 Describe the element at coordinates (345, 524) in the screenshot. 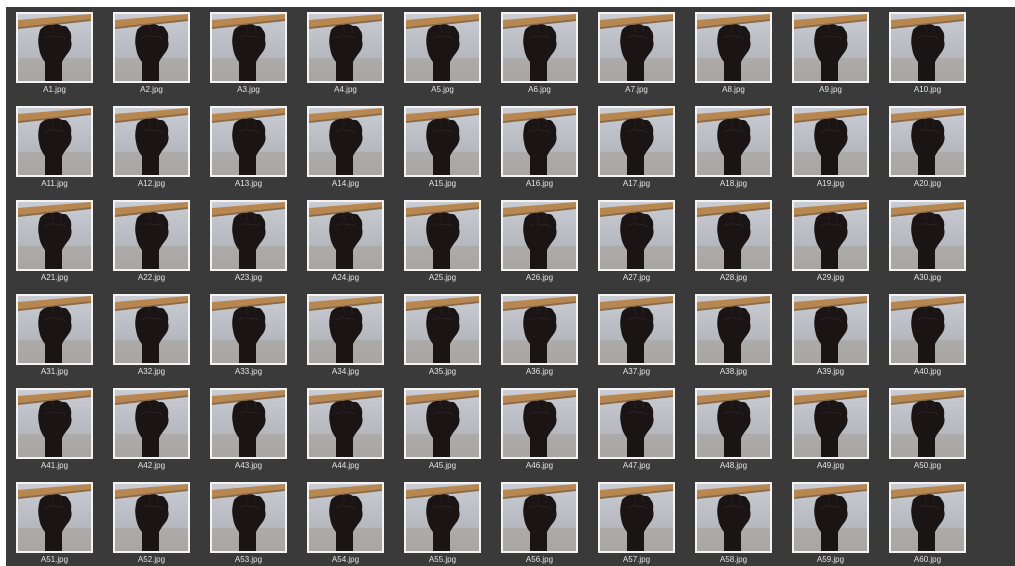

I see `file-thumbnail: A54.jpg` at that location.